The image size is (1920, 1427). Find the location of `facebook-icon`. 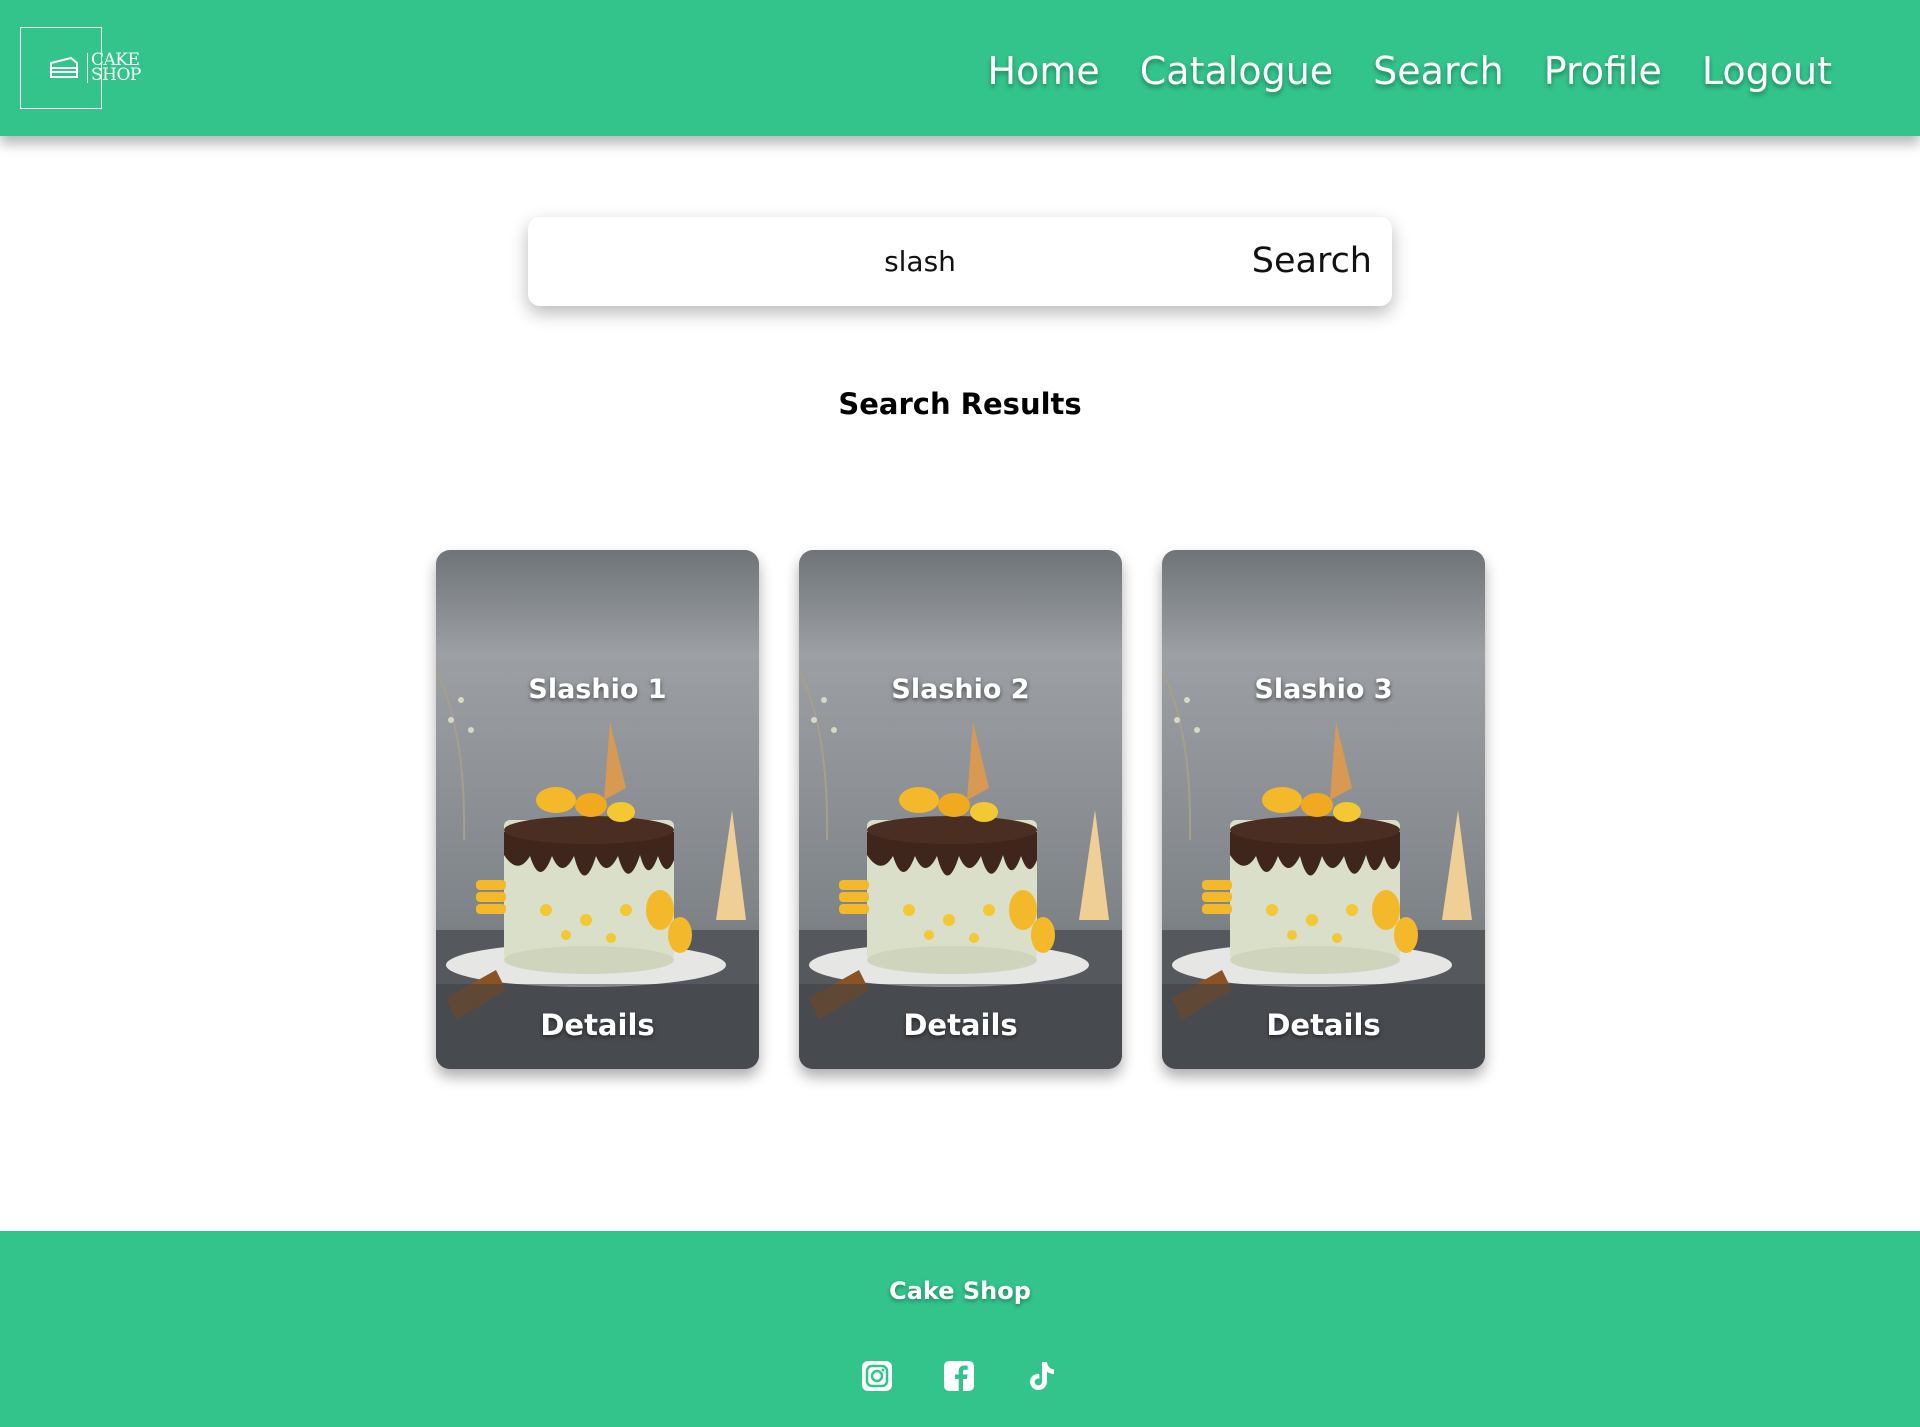

facebook-icon is located at coordinates (959, 1376).